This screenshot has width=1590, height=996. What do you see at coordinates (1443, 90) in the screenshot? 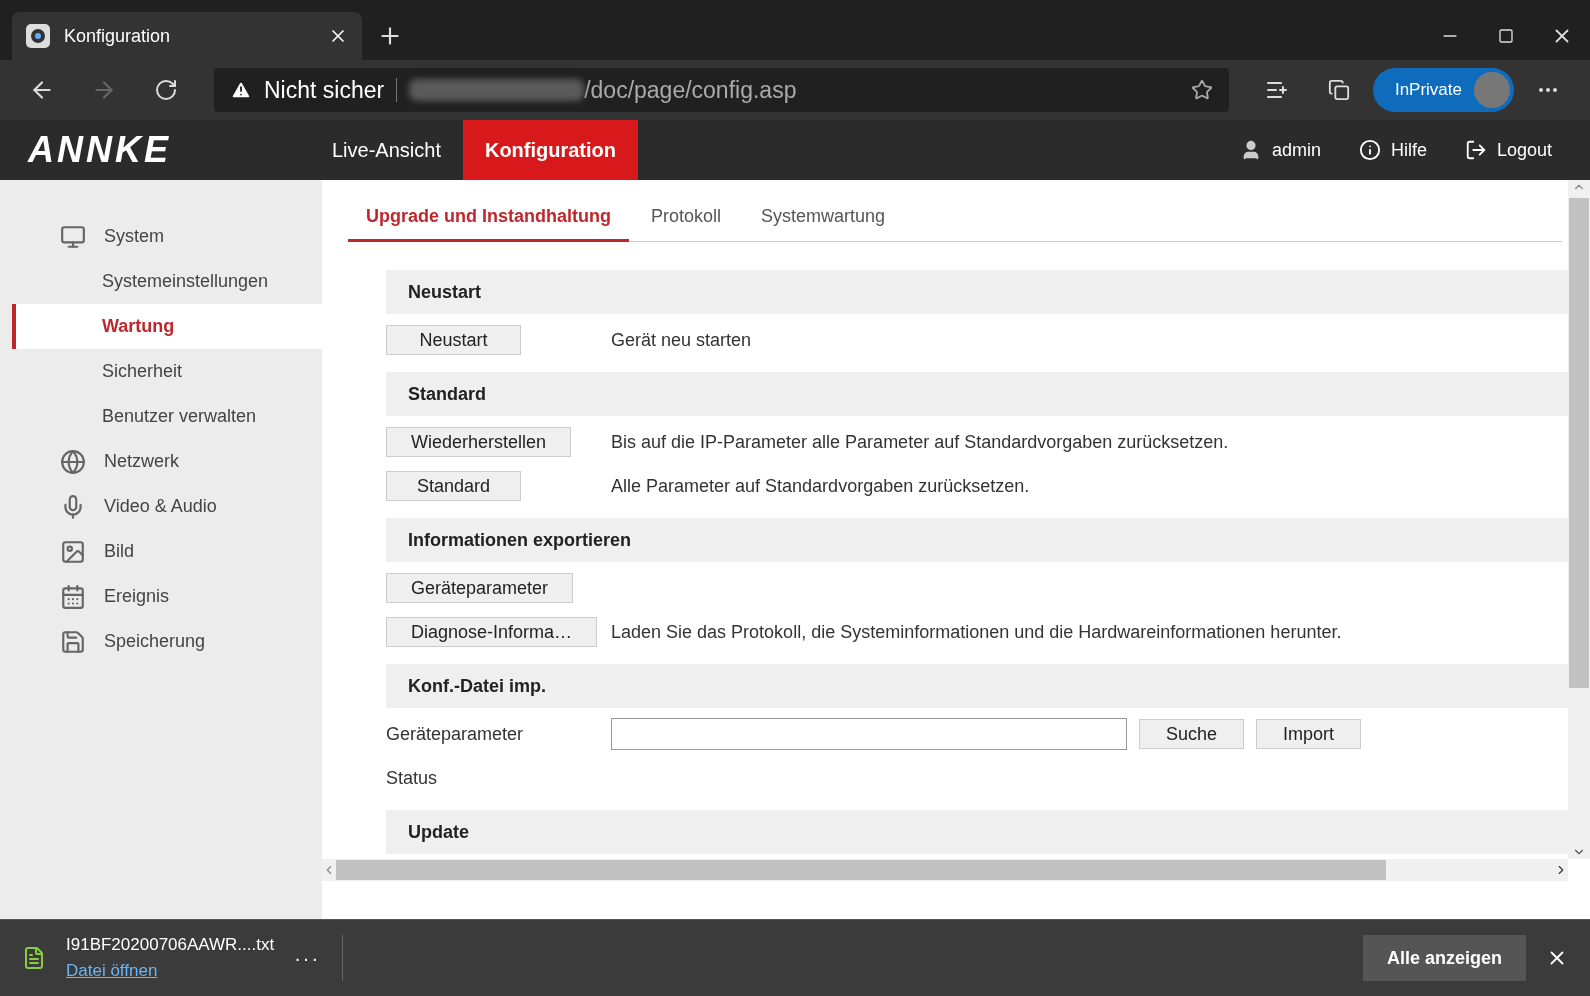
I see `inprivate-button: InPrivate` at bounding box center [1443, 90].